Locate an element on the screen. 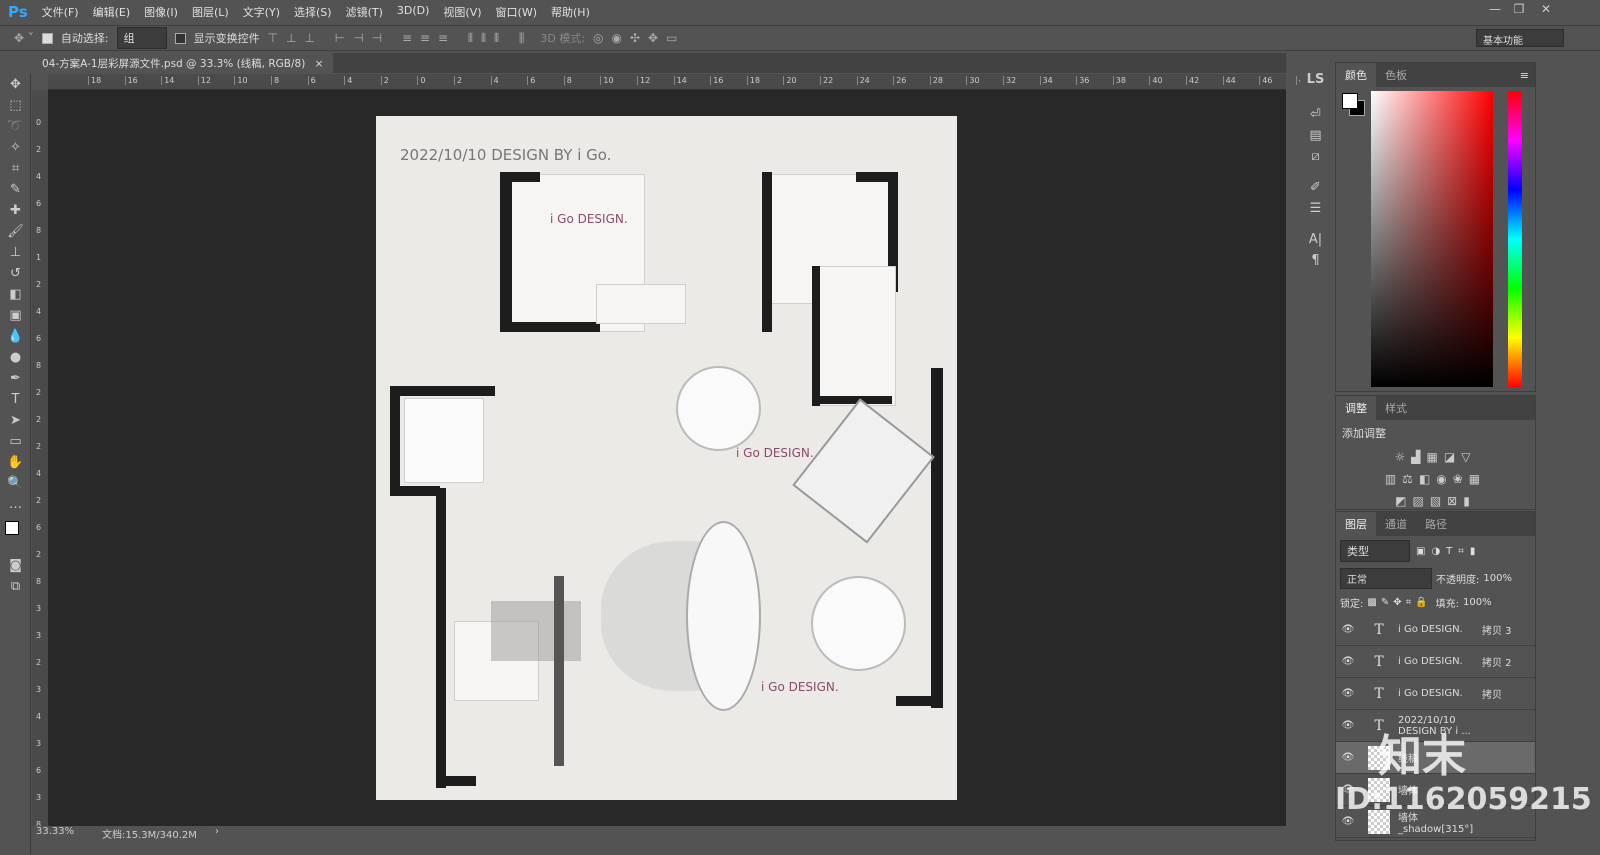  eyedropper-icon: ✎ is located at coordinates (15, 189).